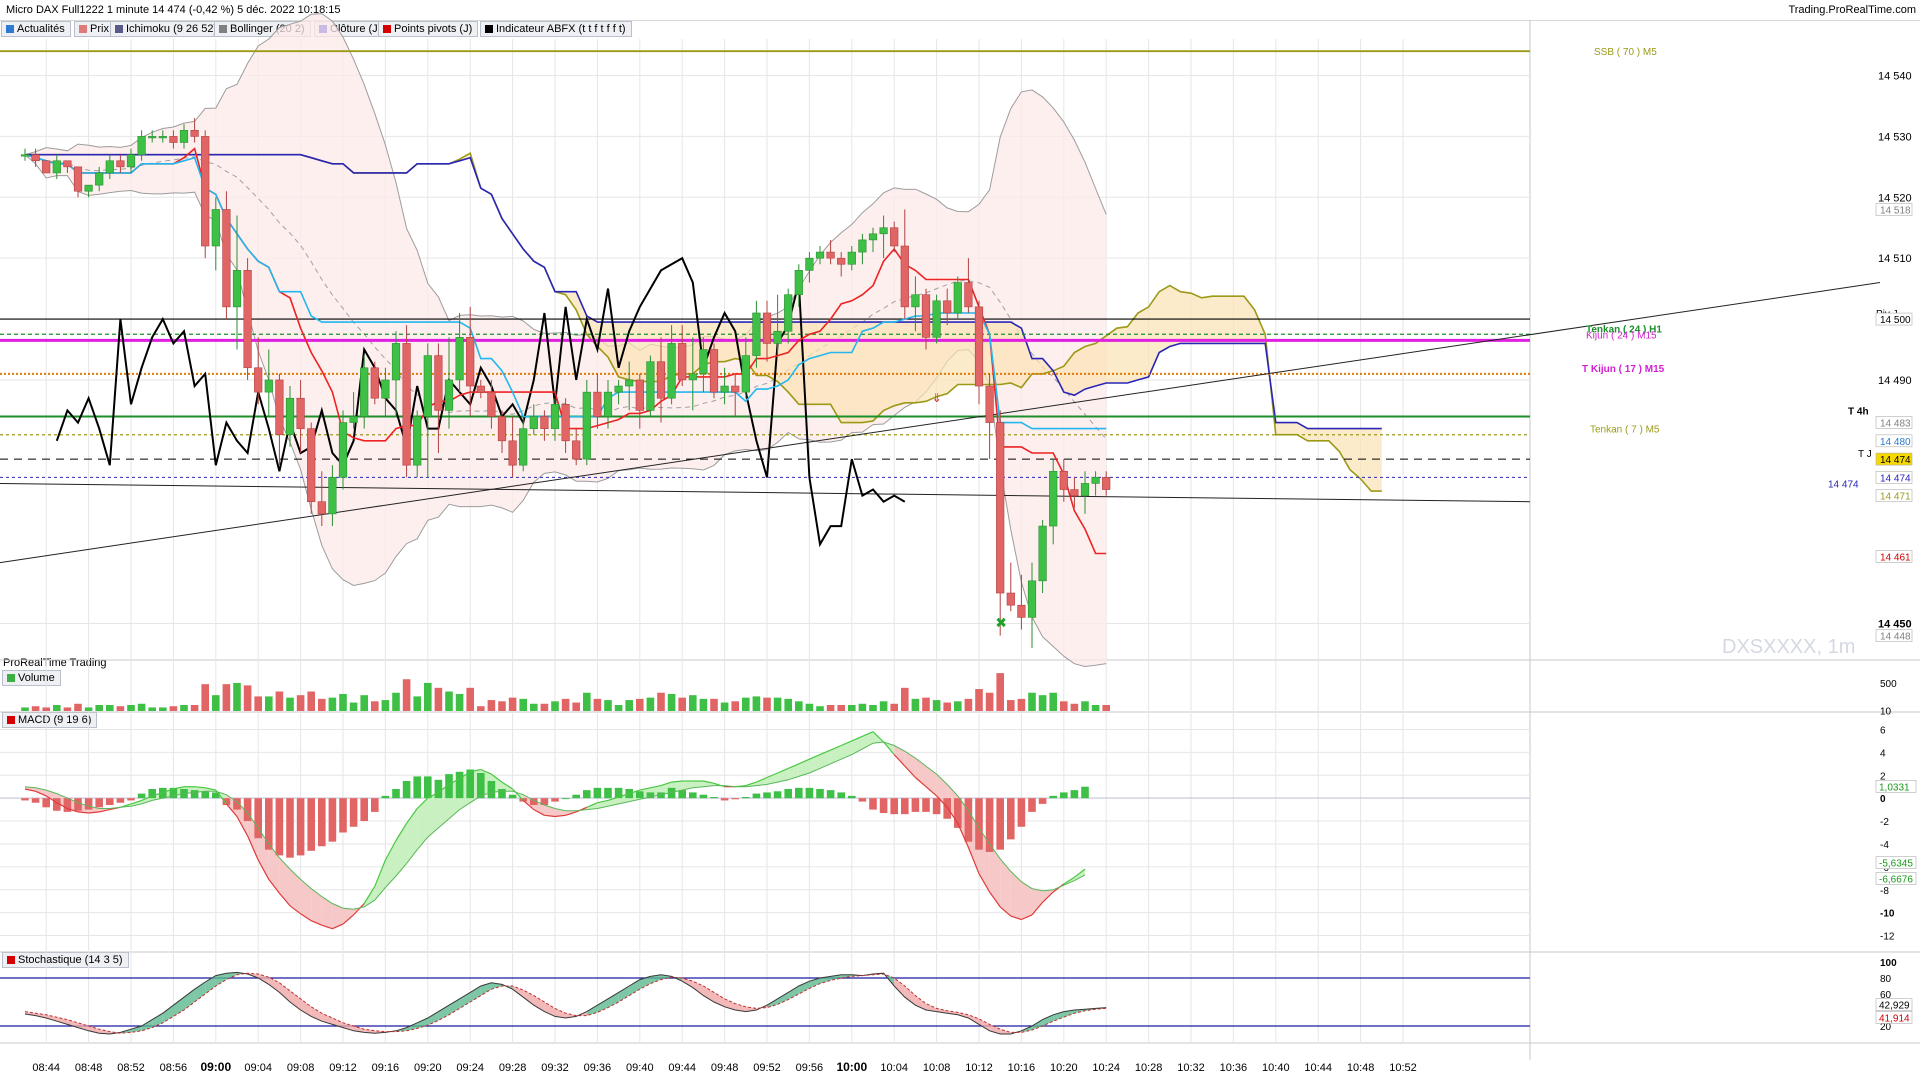 The height and width of the screenshot is (1080, 1920). I want to click on price-label-text: 14 483, so click(1895, 424).